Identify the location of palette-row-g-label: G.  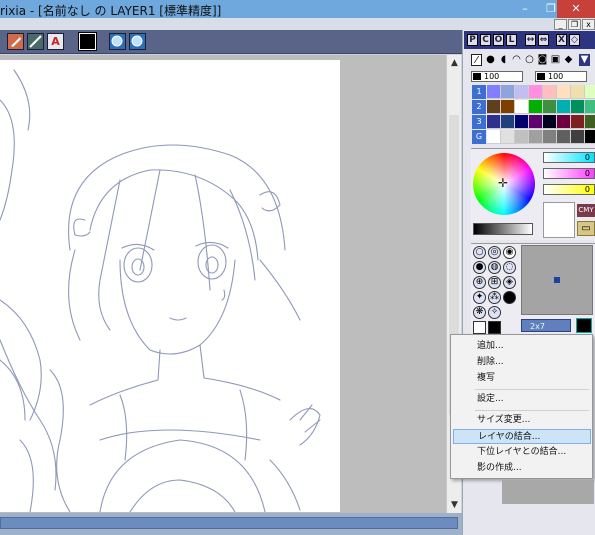
(479, 137).